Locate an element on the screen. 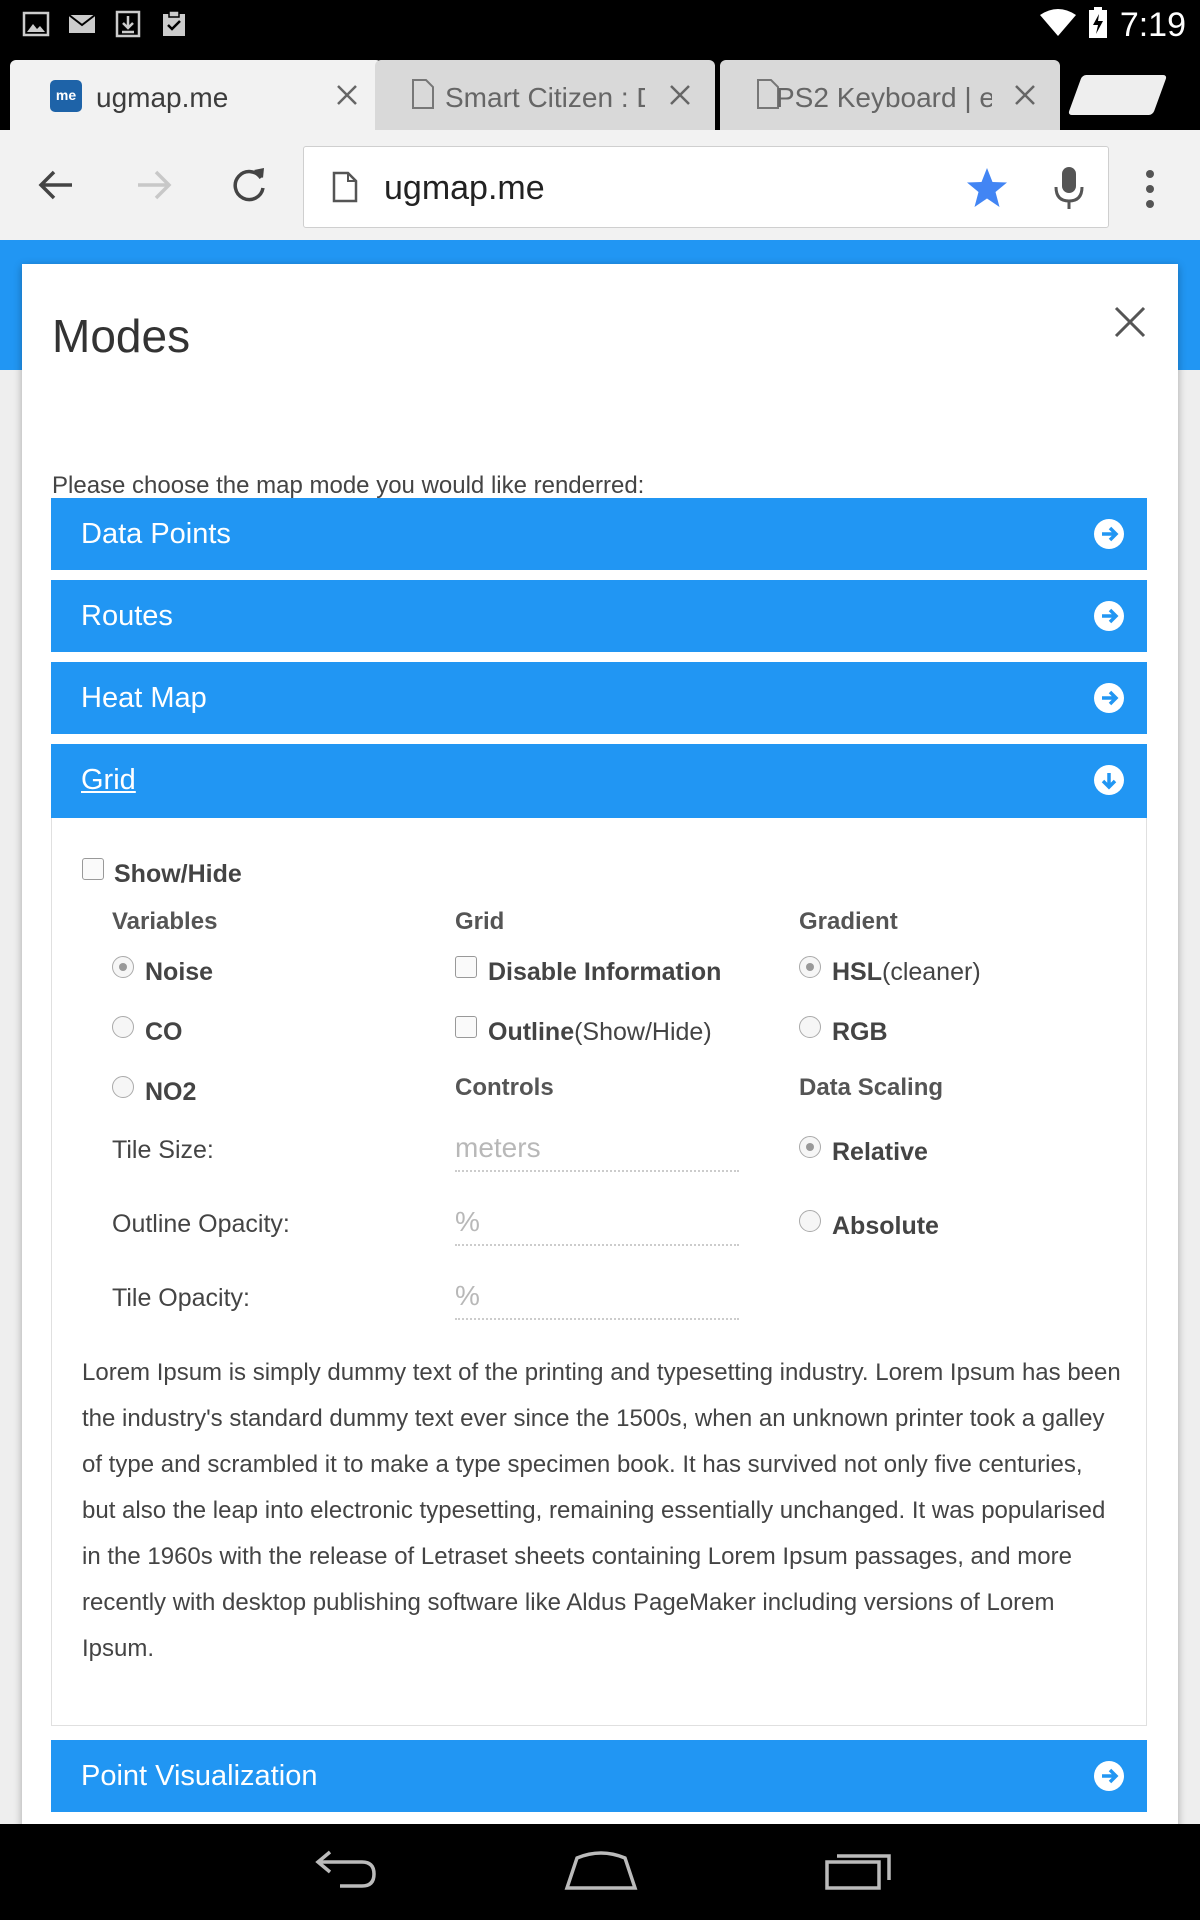 The height and width of the screenshot is (1920, 1200). rgb-label: RGB is located at coordinates (860, 1032).